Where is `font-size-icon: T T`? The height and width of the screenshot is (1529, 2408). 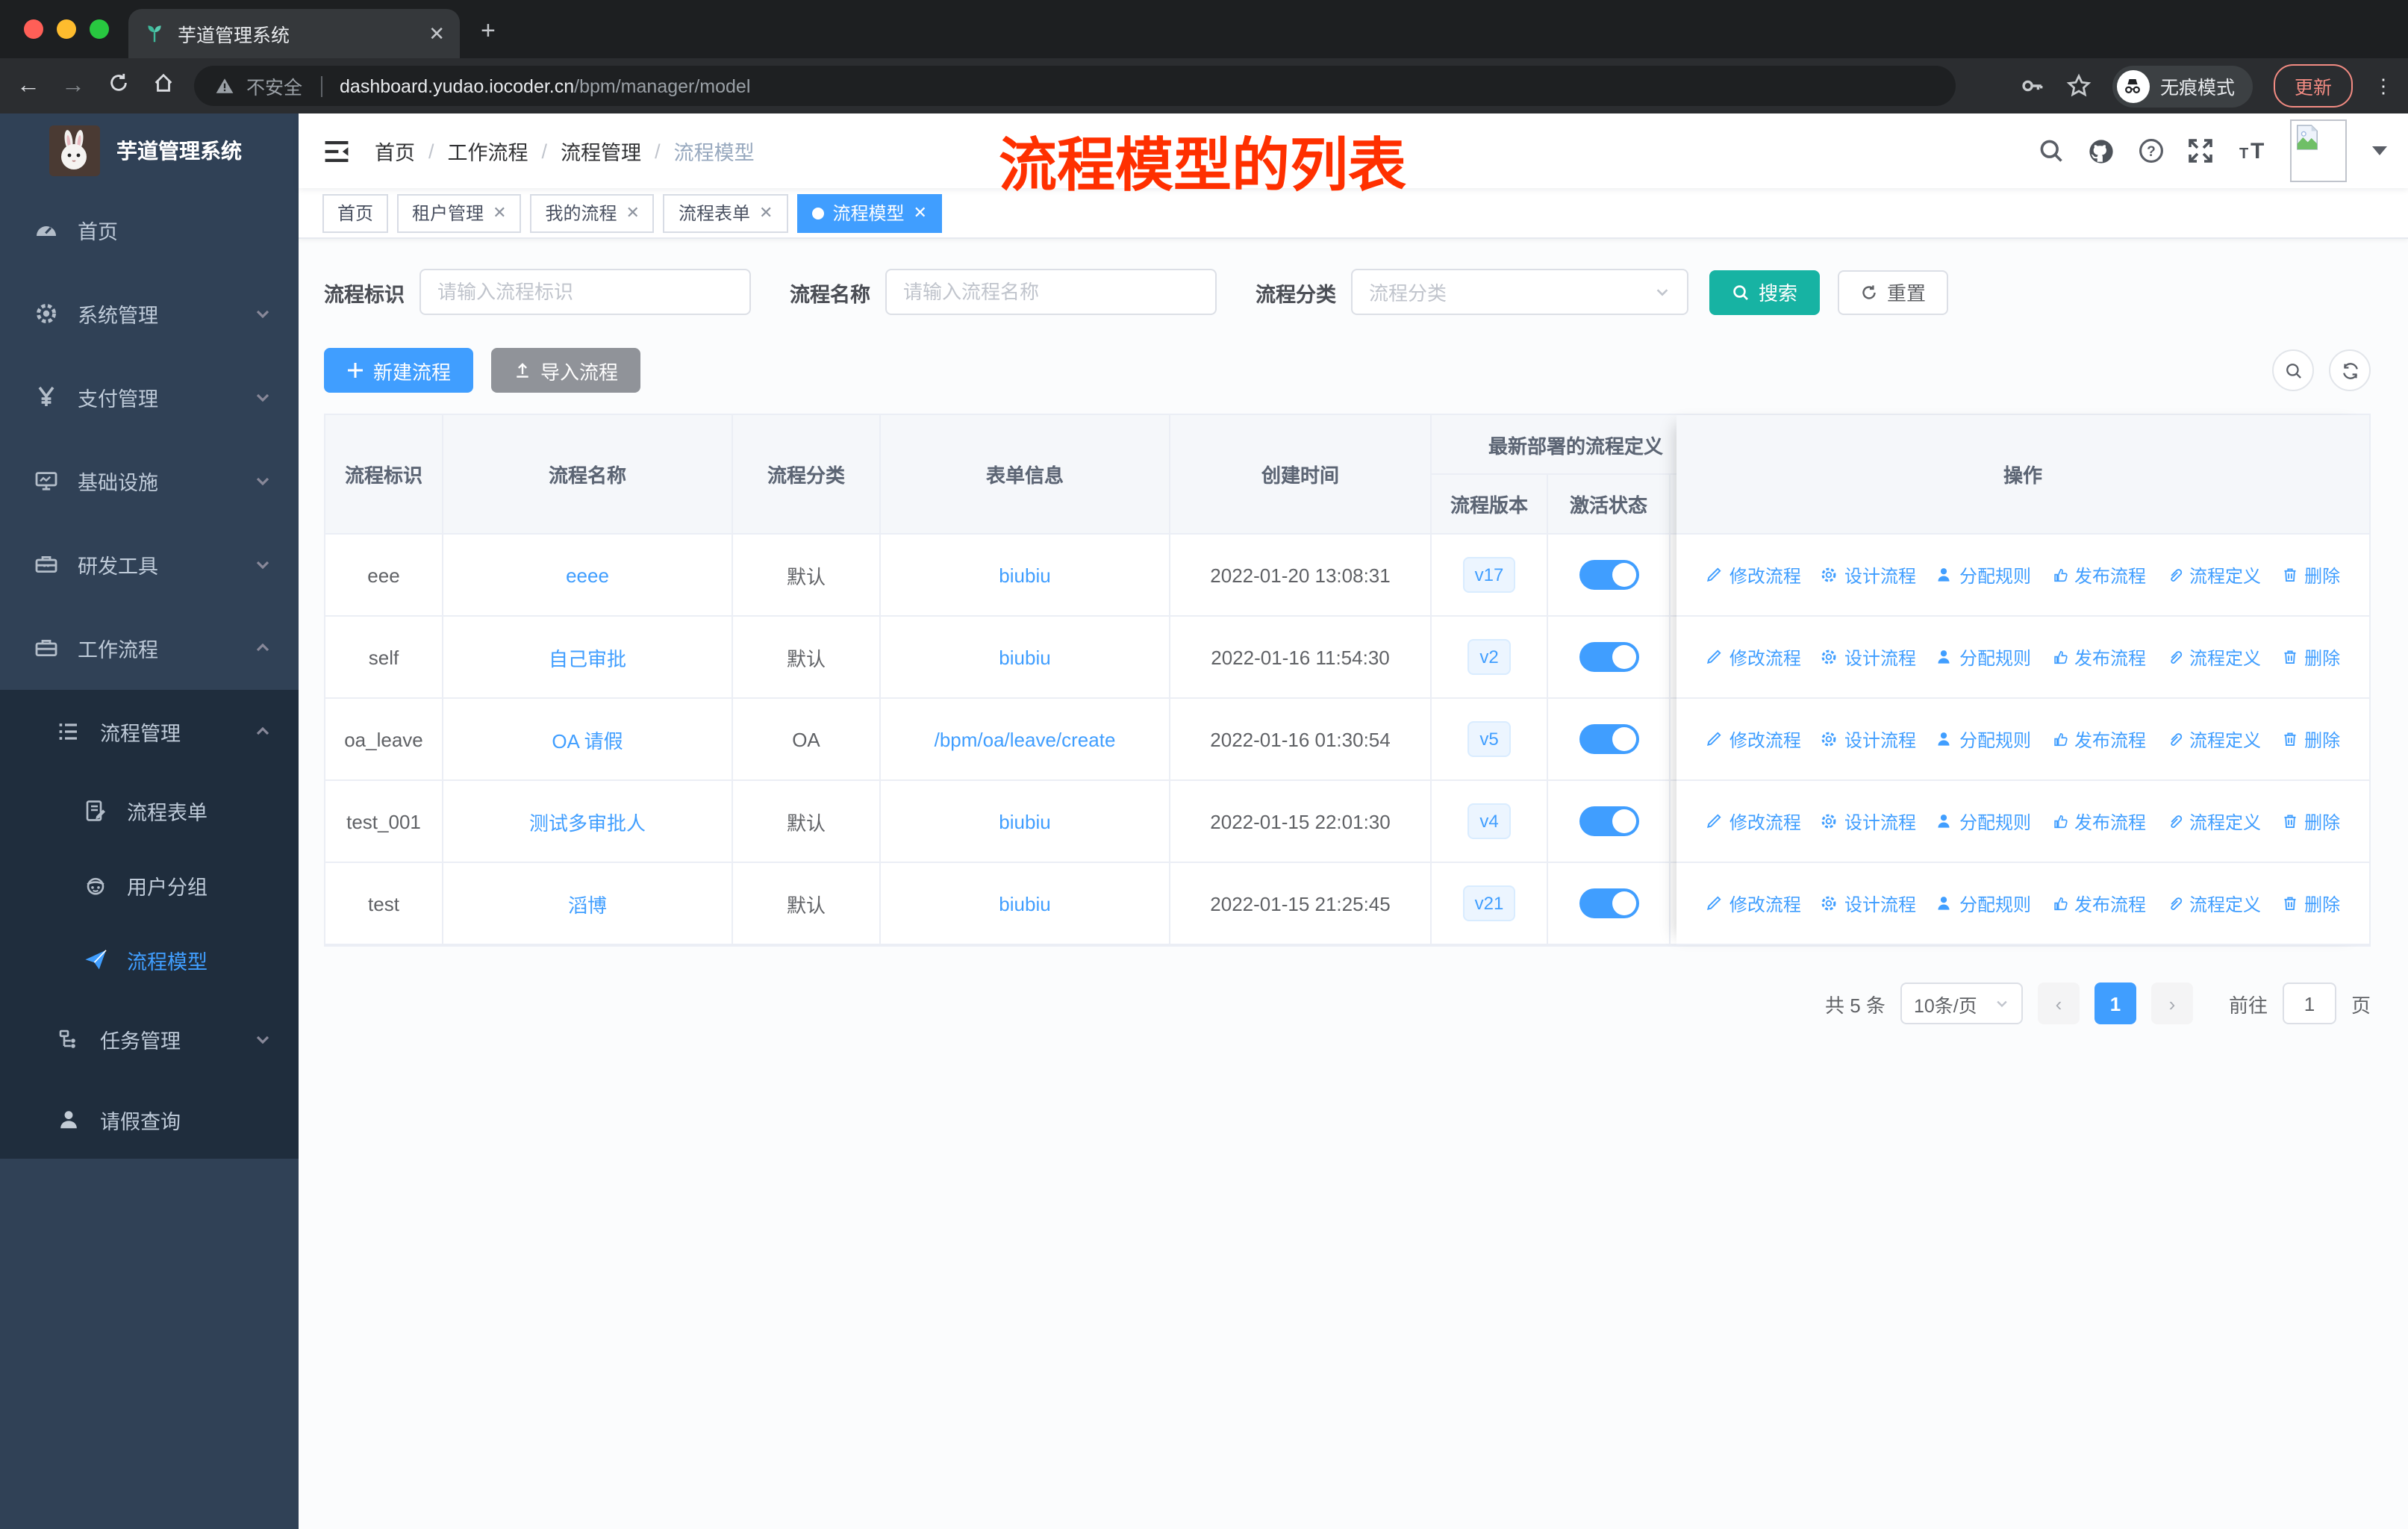
font-size-icon: T T is located at coordinates (2252, 150).